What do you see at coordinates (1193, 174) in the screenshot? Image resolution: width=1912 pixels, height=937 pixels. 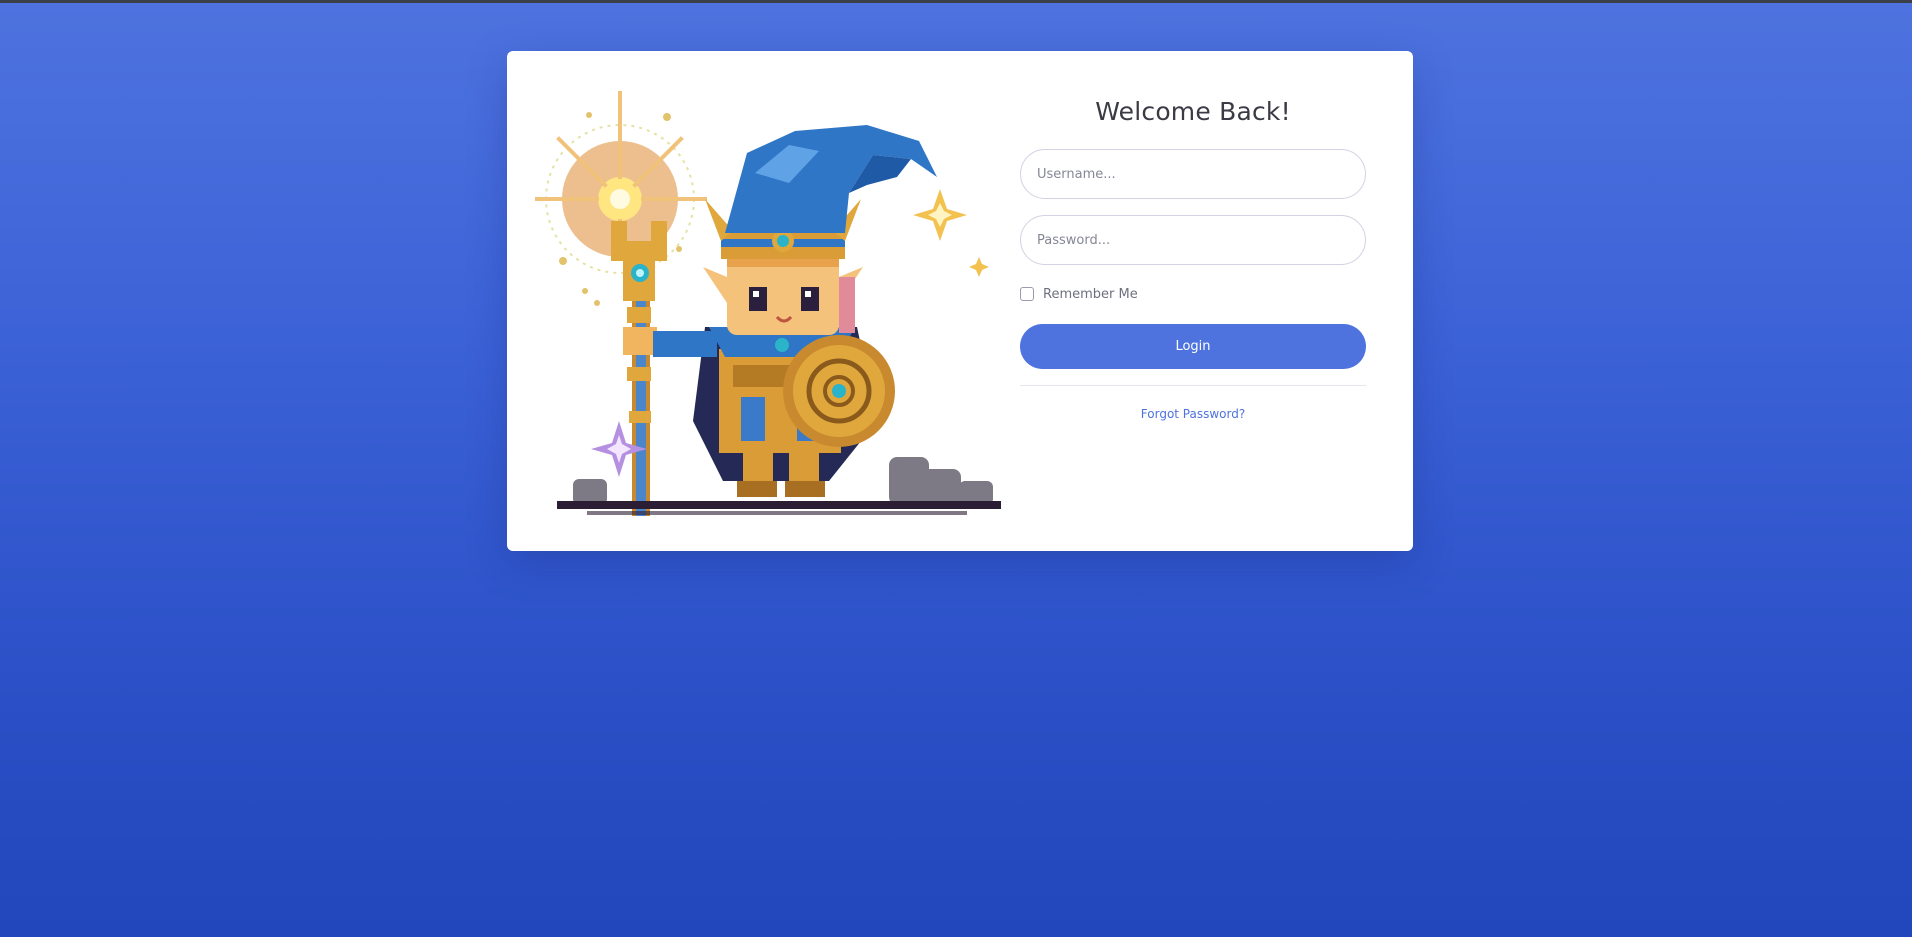 I see `username-input` at bounding box center [1193, 174].